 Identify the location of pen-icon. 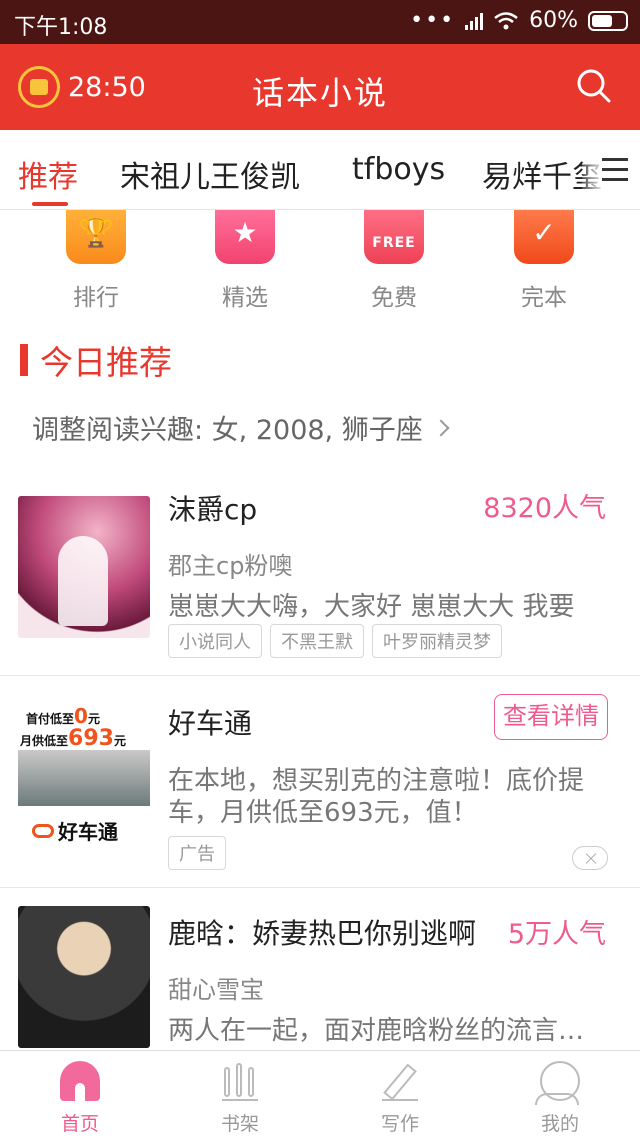
(400, 1081).